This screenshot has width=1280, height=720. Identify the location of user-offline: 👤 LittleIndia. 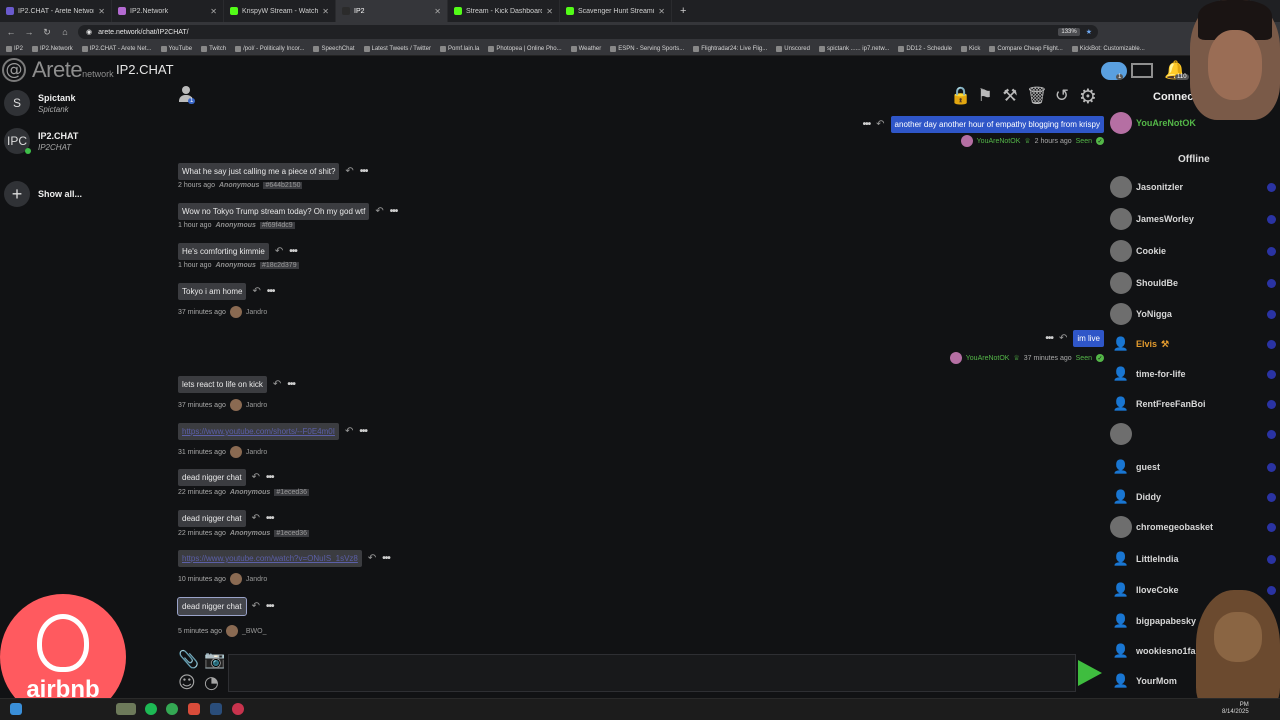
(1195, 559).